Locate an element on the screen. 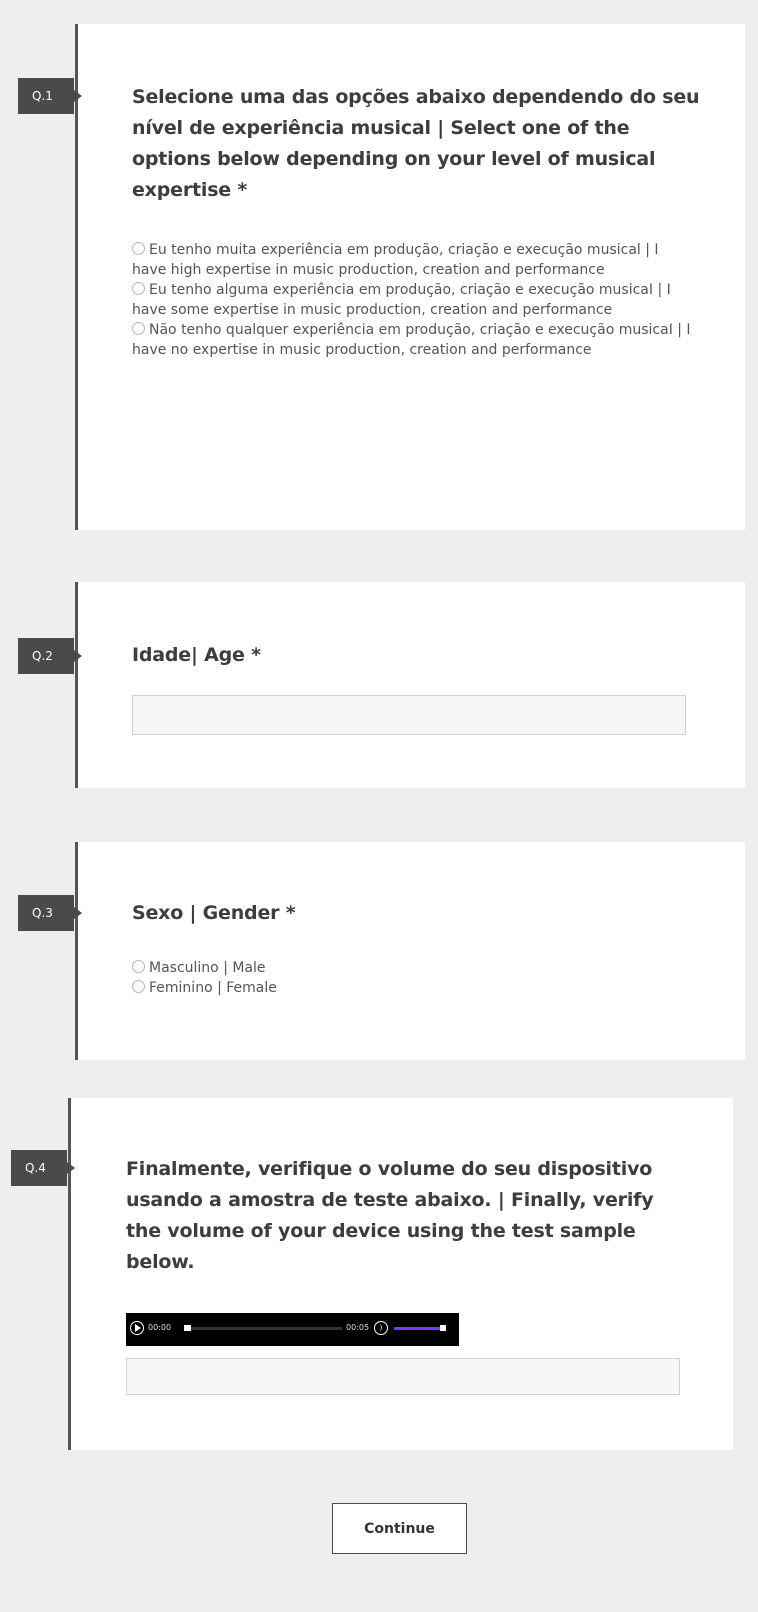 The image size is (758, 1612). question-tag-3: Q.3 is located at coordinates (50, 913).